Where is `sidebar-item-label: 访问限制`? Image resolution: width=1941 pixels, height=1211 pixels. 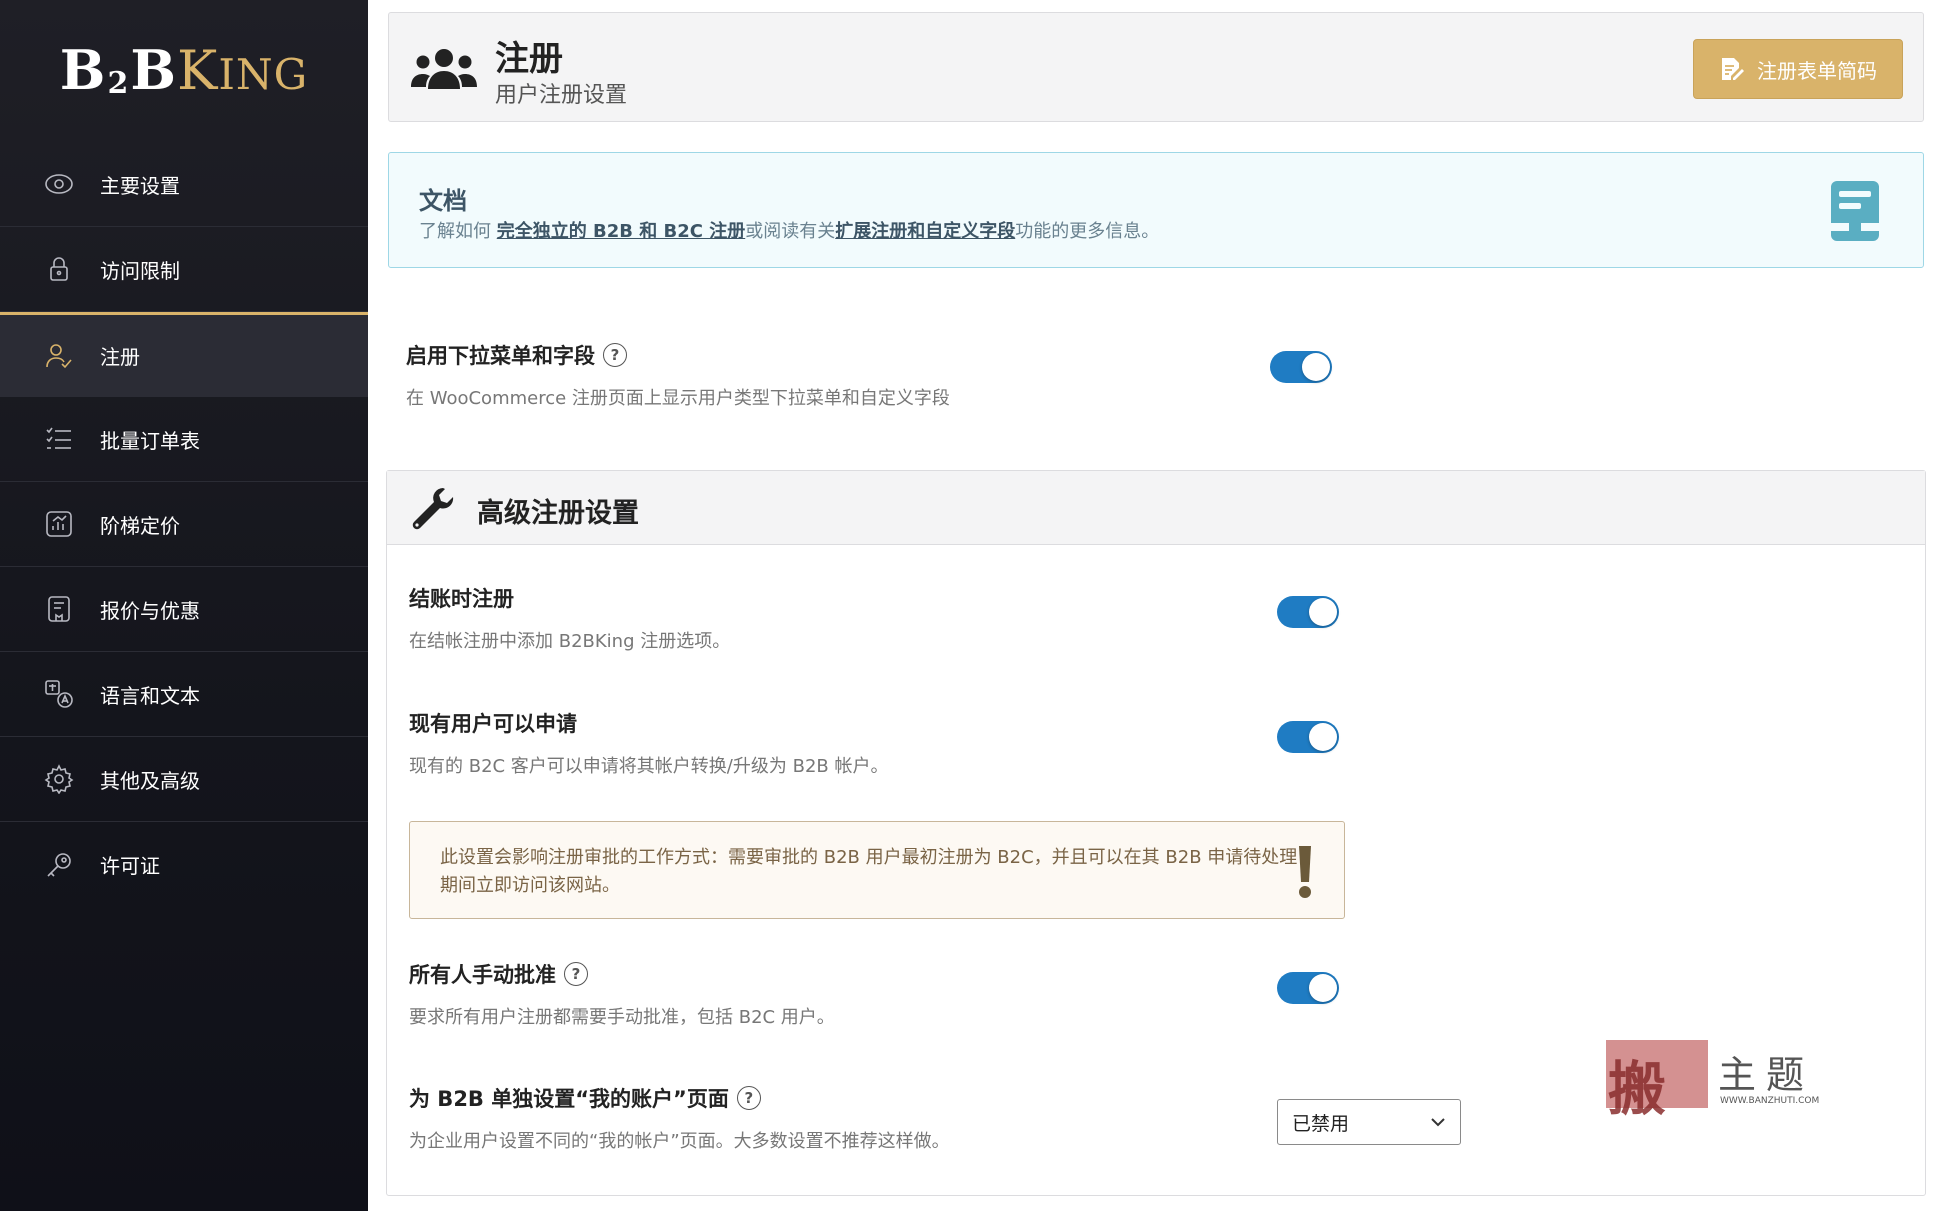
sidebar-item-label: 访问限制 is located at coordinates (140, 270).